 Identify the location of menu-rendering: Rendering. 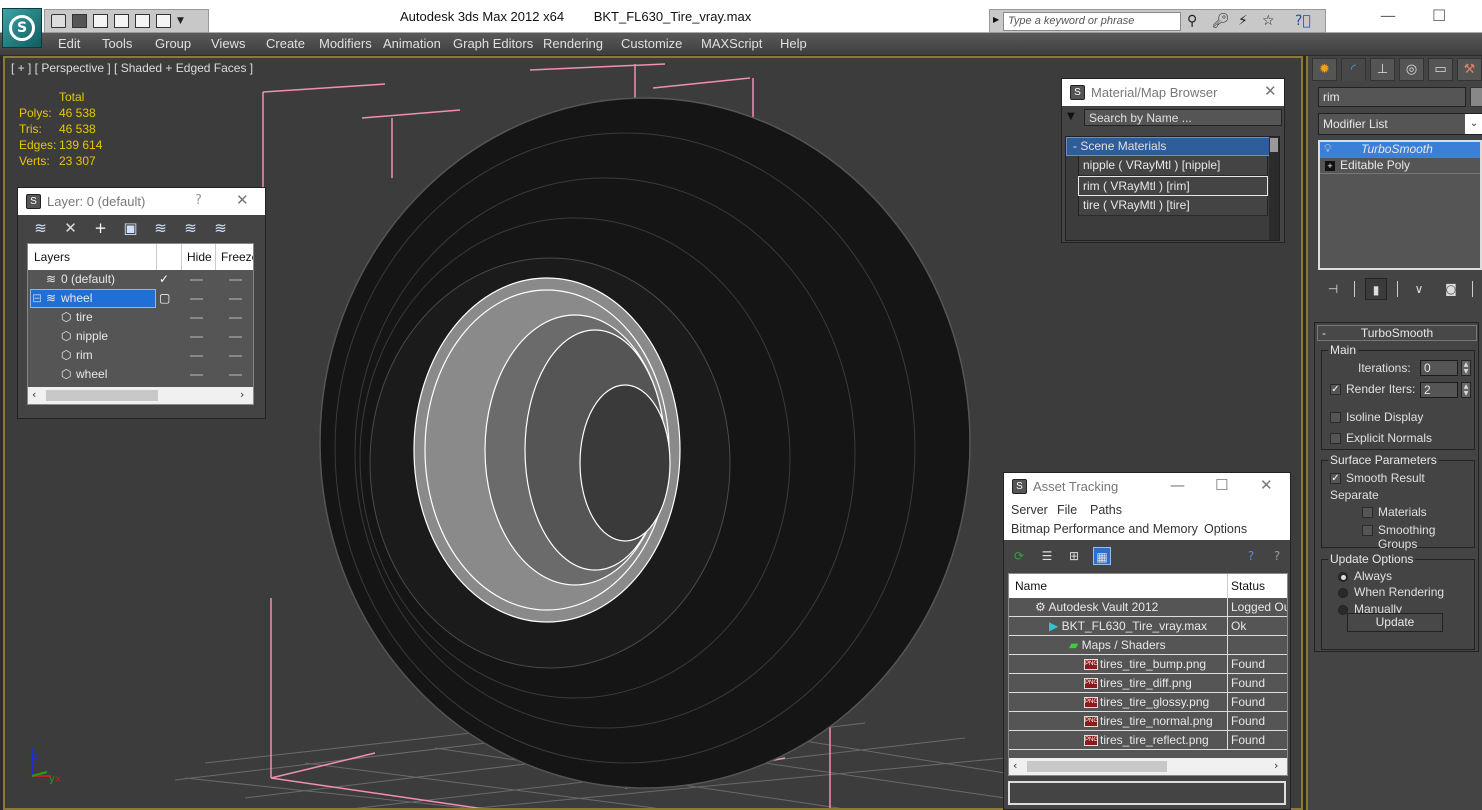
(573, 43).